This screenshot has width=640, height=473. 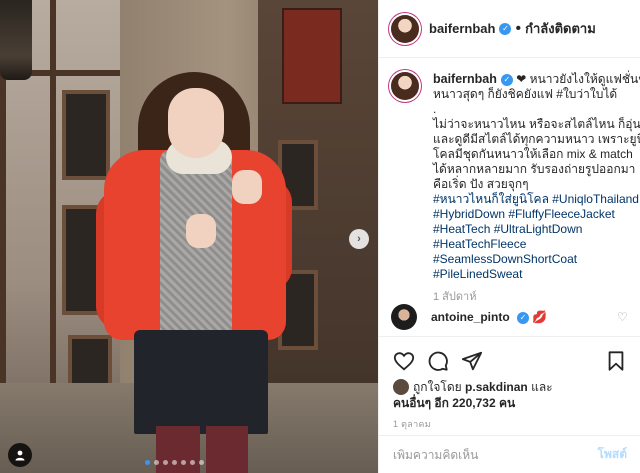 I want to click on caption-time: 1 สัปดาห์, so click(x=535, y=297).